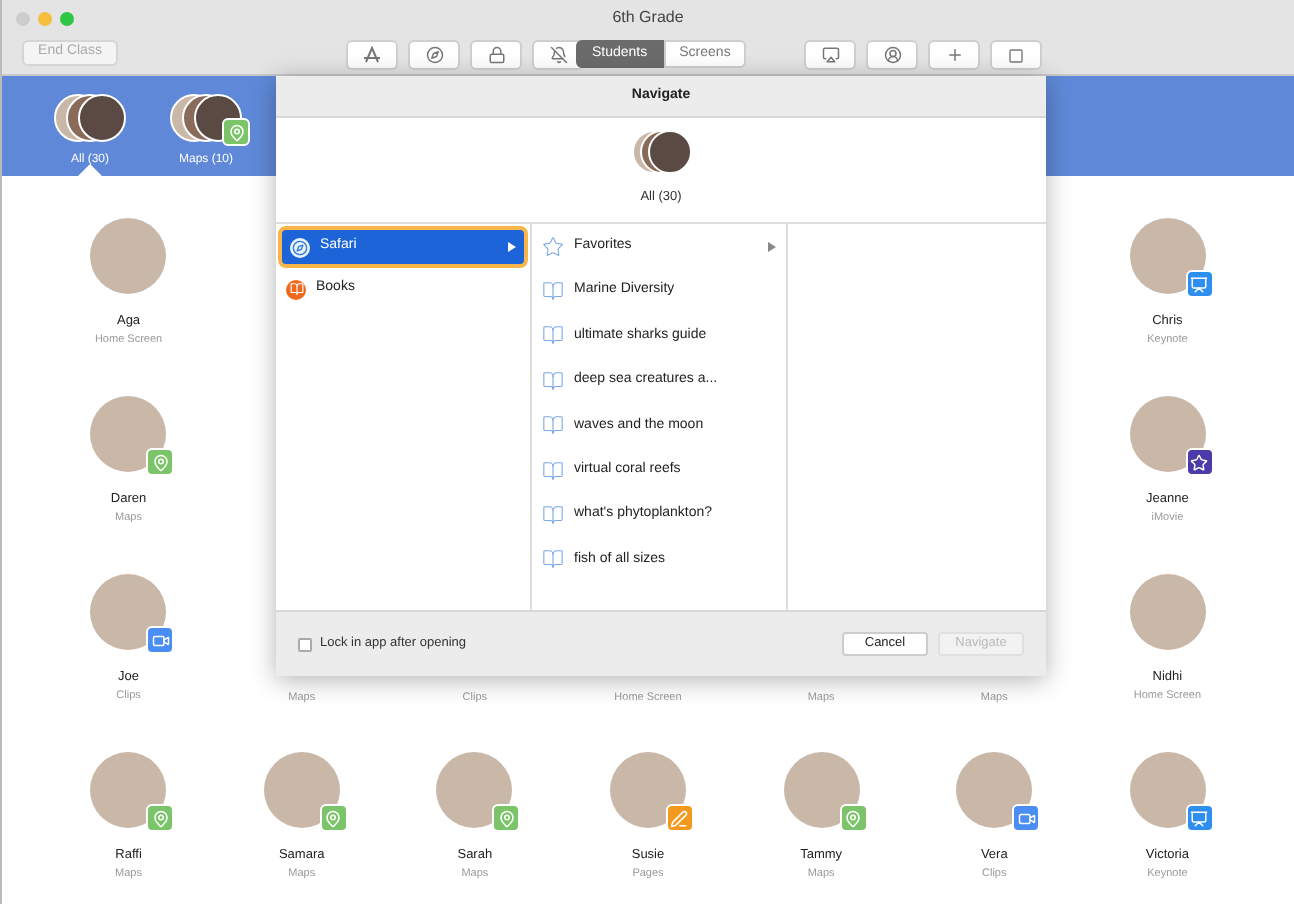  What do you see at coordinates (1199, 462) in the screenshot?
I see `star-app-icon` at bounding box center [1199, 462].